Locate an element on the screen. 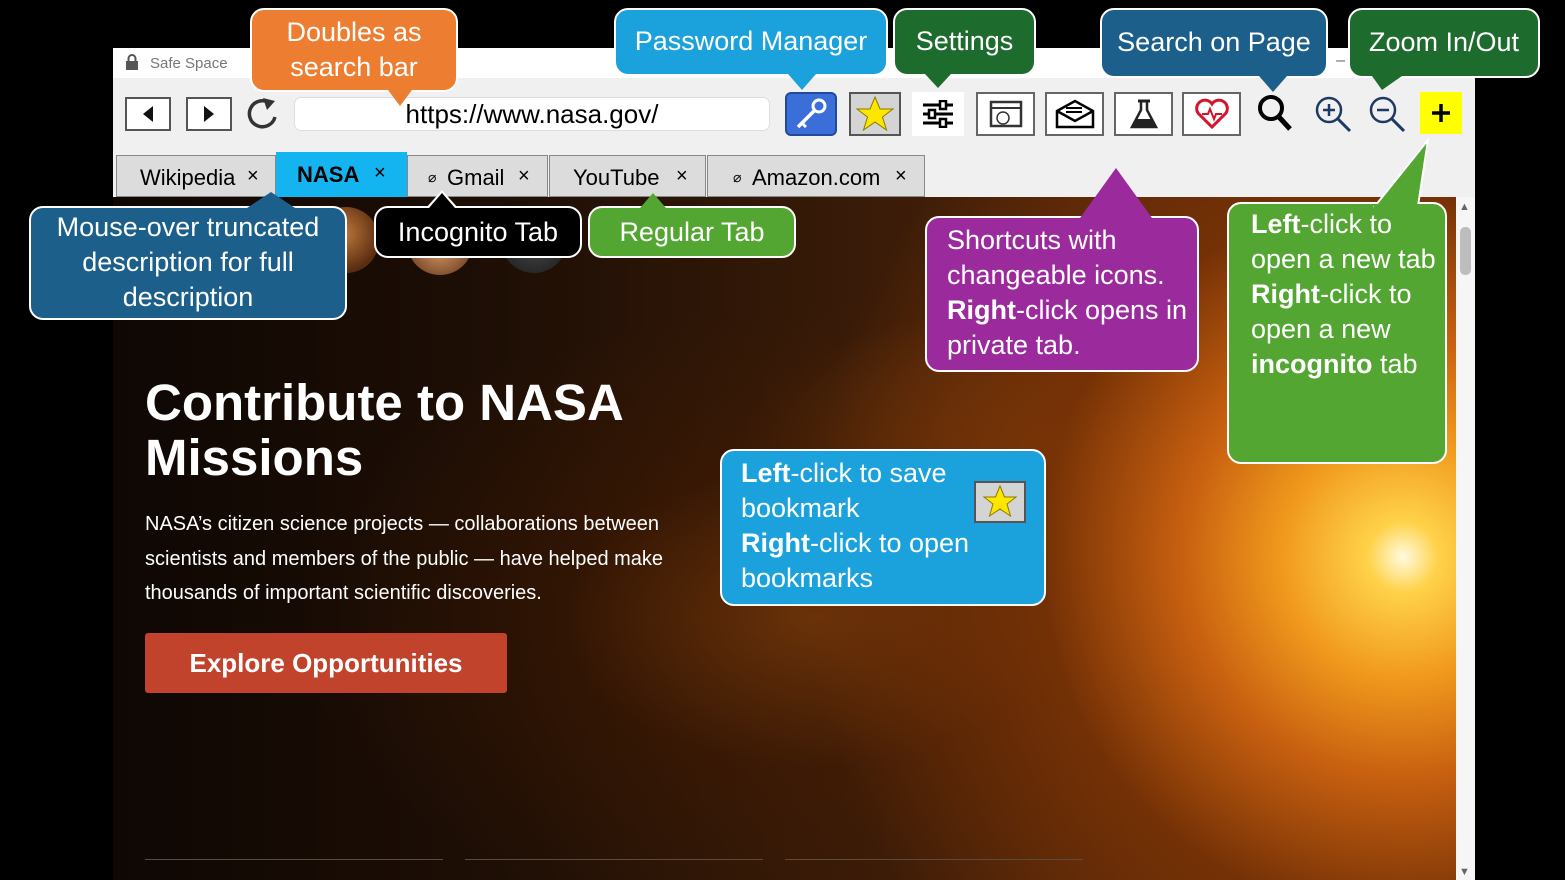 The image size is (1565, 880). bookmark-star-example is located at coordinates (1000, 502).